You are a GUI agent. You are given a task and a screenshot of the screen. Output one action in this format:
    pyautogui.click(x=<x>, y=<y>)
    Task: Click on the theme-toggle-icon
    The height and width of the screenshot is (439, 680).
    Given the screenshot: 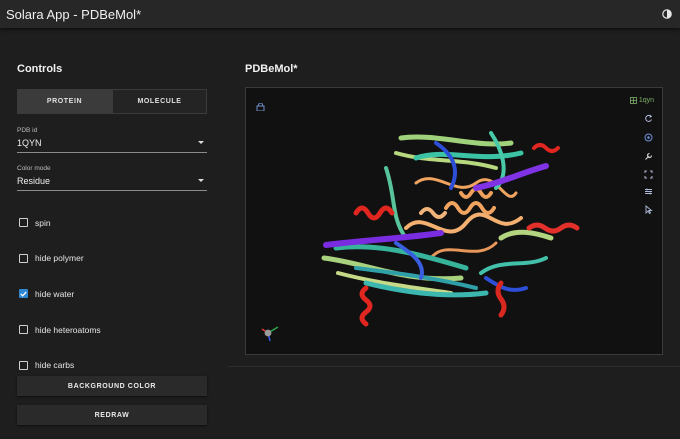 What is the action you would take?
    pyautogui.click(x=667, y=14)
    